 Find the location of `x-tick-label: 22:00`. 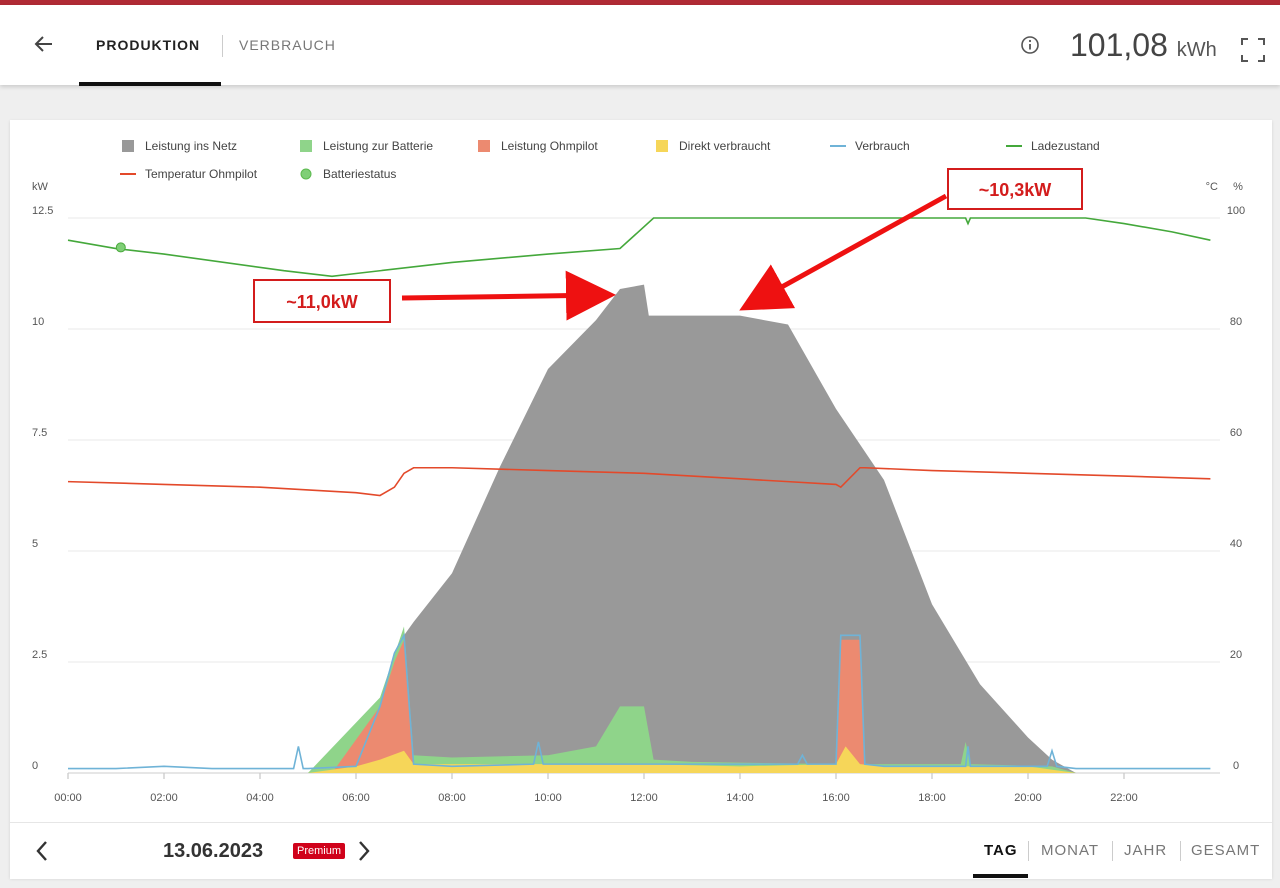

x-tick-label: 22:00 is located at coordinates (1124, 798).